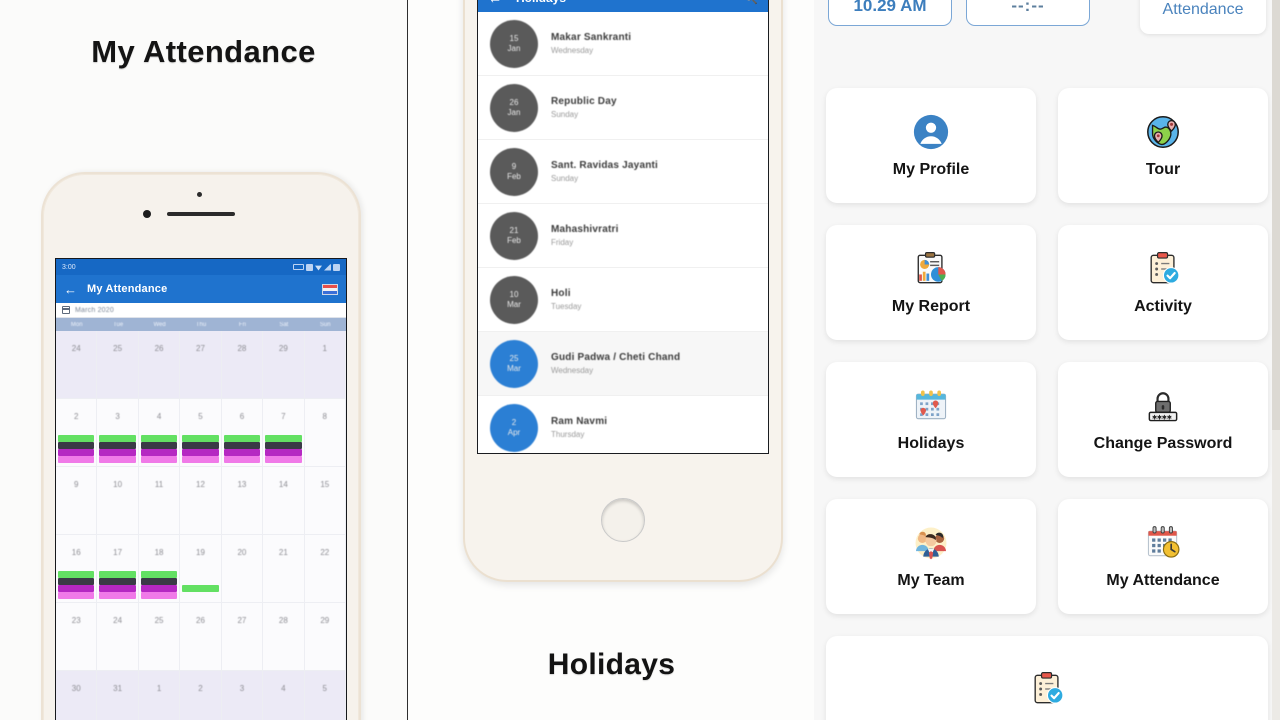  Describe the element at coordinates (623, 300) in the screenshot. I see `holiday-list-item: 10 Mar Holi Tuesday` at that location.